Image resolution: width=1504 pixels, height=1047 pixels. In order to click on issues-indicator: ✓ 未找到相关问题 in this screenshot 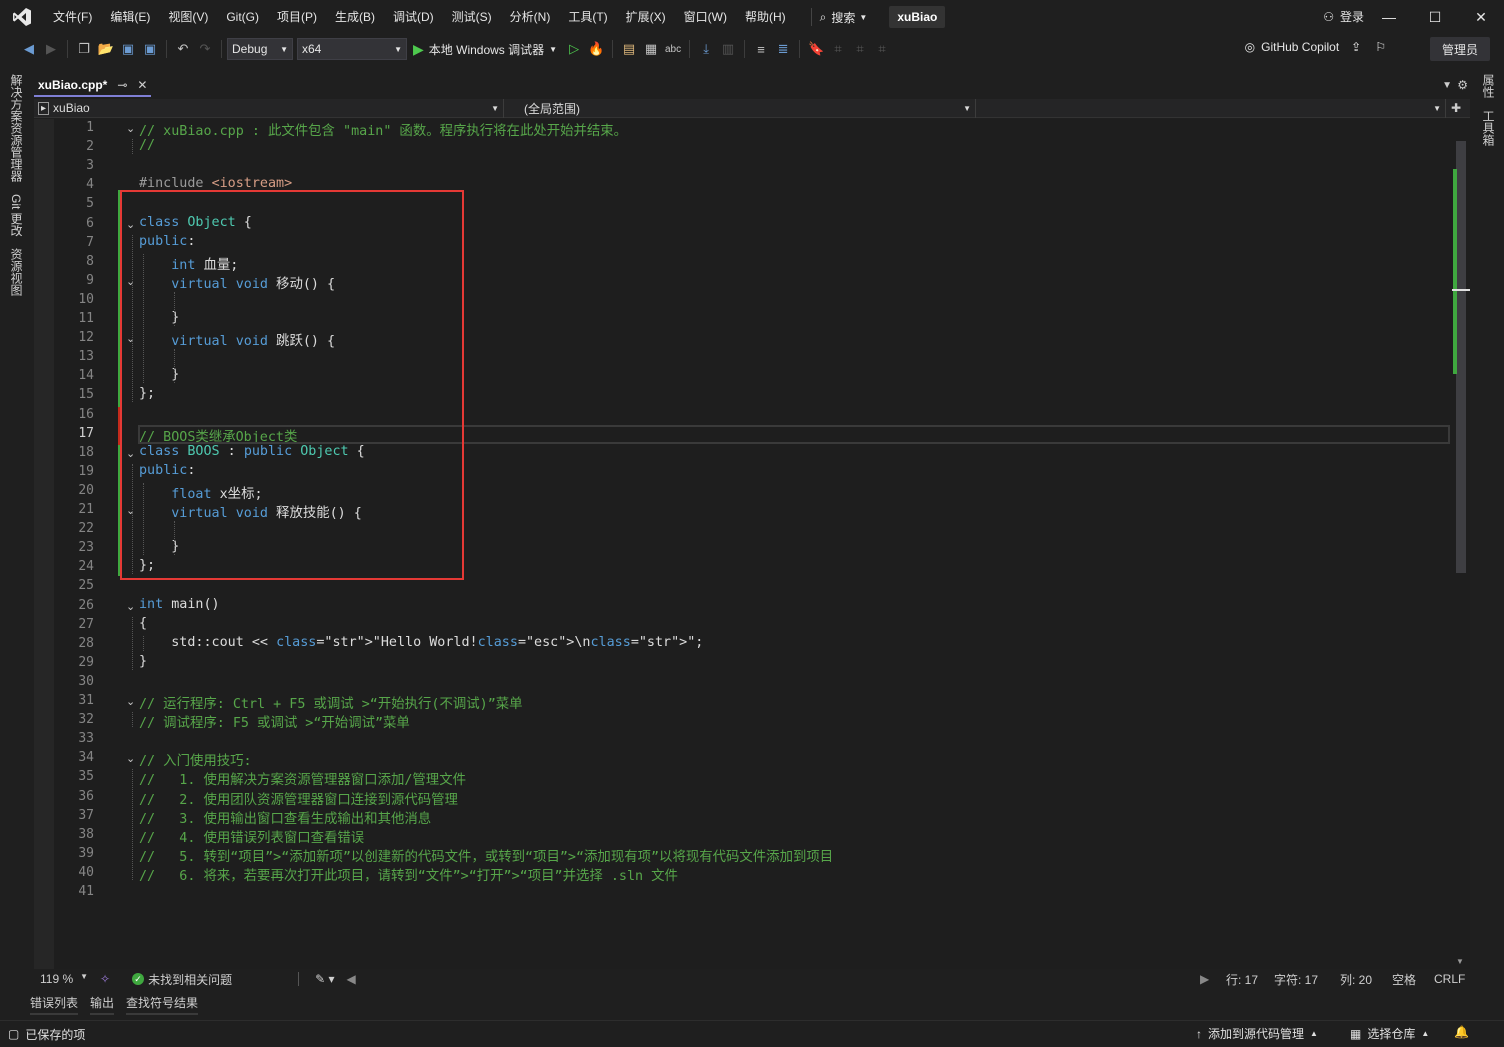, I will do `click(182, 979)`.